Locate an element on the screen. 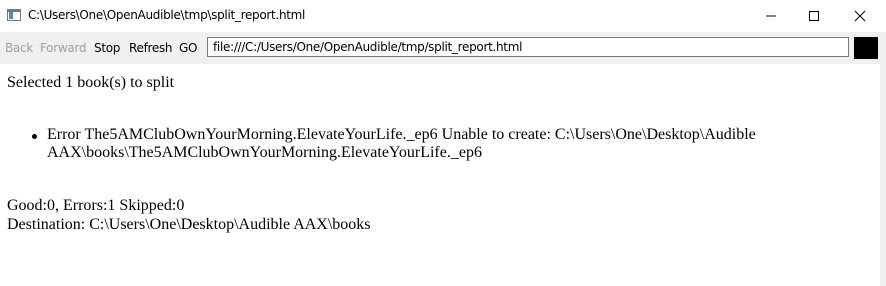  go-button: GO is located at coordinates (188, 48).